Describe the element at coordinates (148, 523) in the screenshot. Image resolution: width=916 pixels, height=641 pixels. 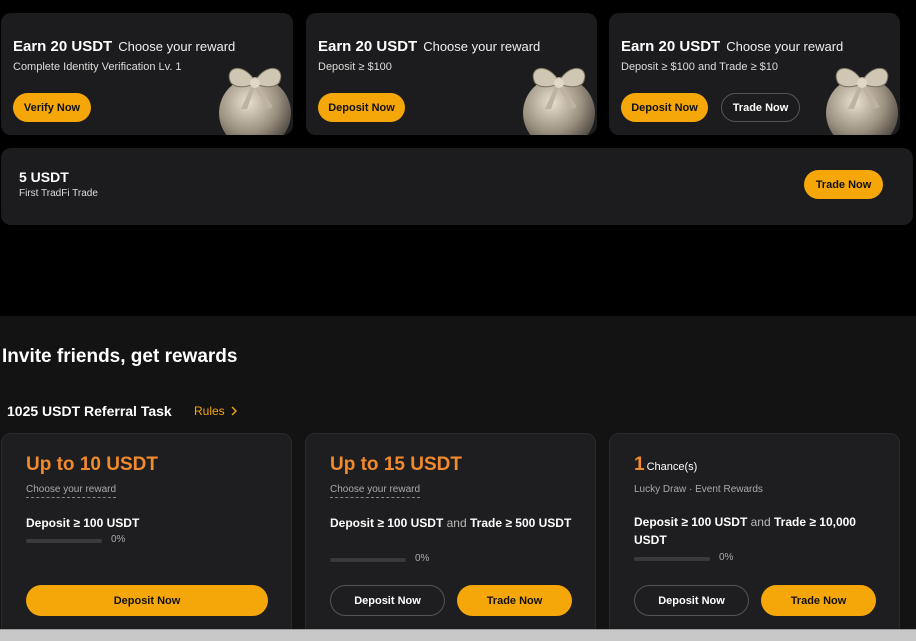
I see `task-requirement: Deposit ≥ 100 USDT` at that location.